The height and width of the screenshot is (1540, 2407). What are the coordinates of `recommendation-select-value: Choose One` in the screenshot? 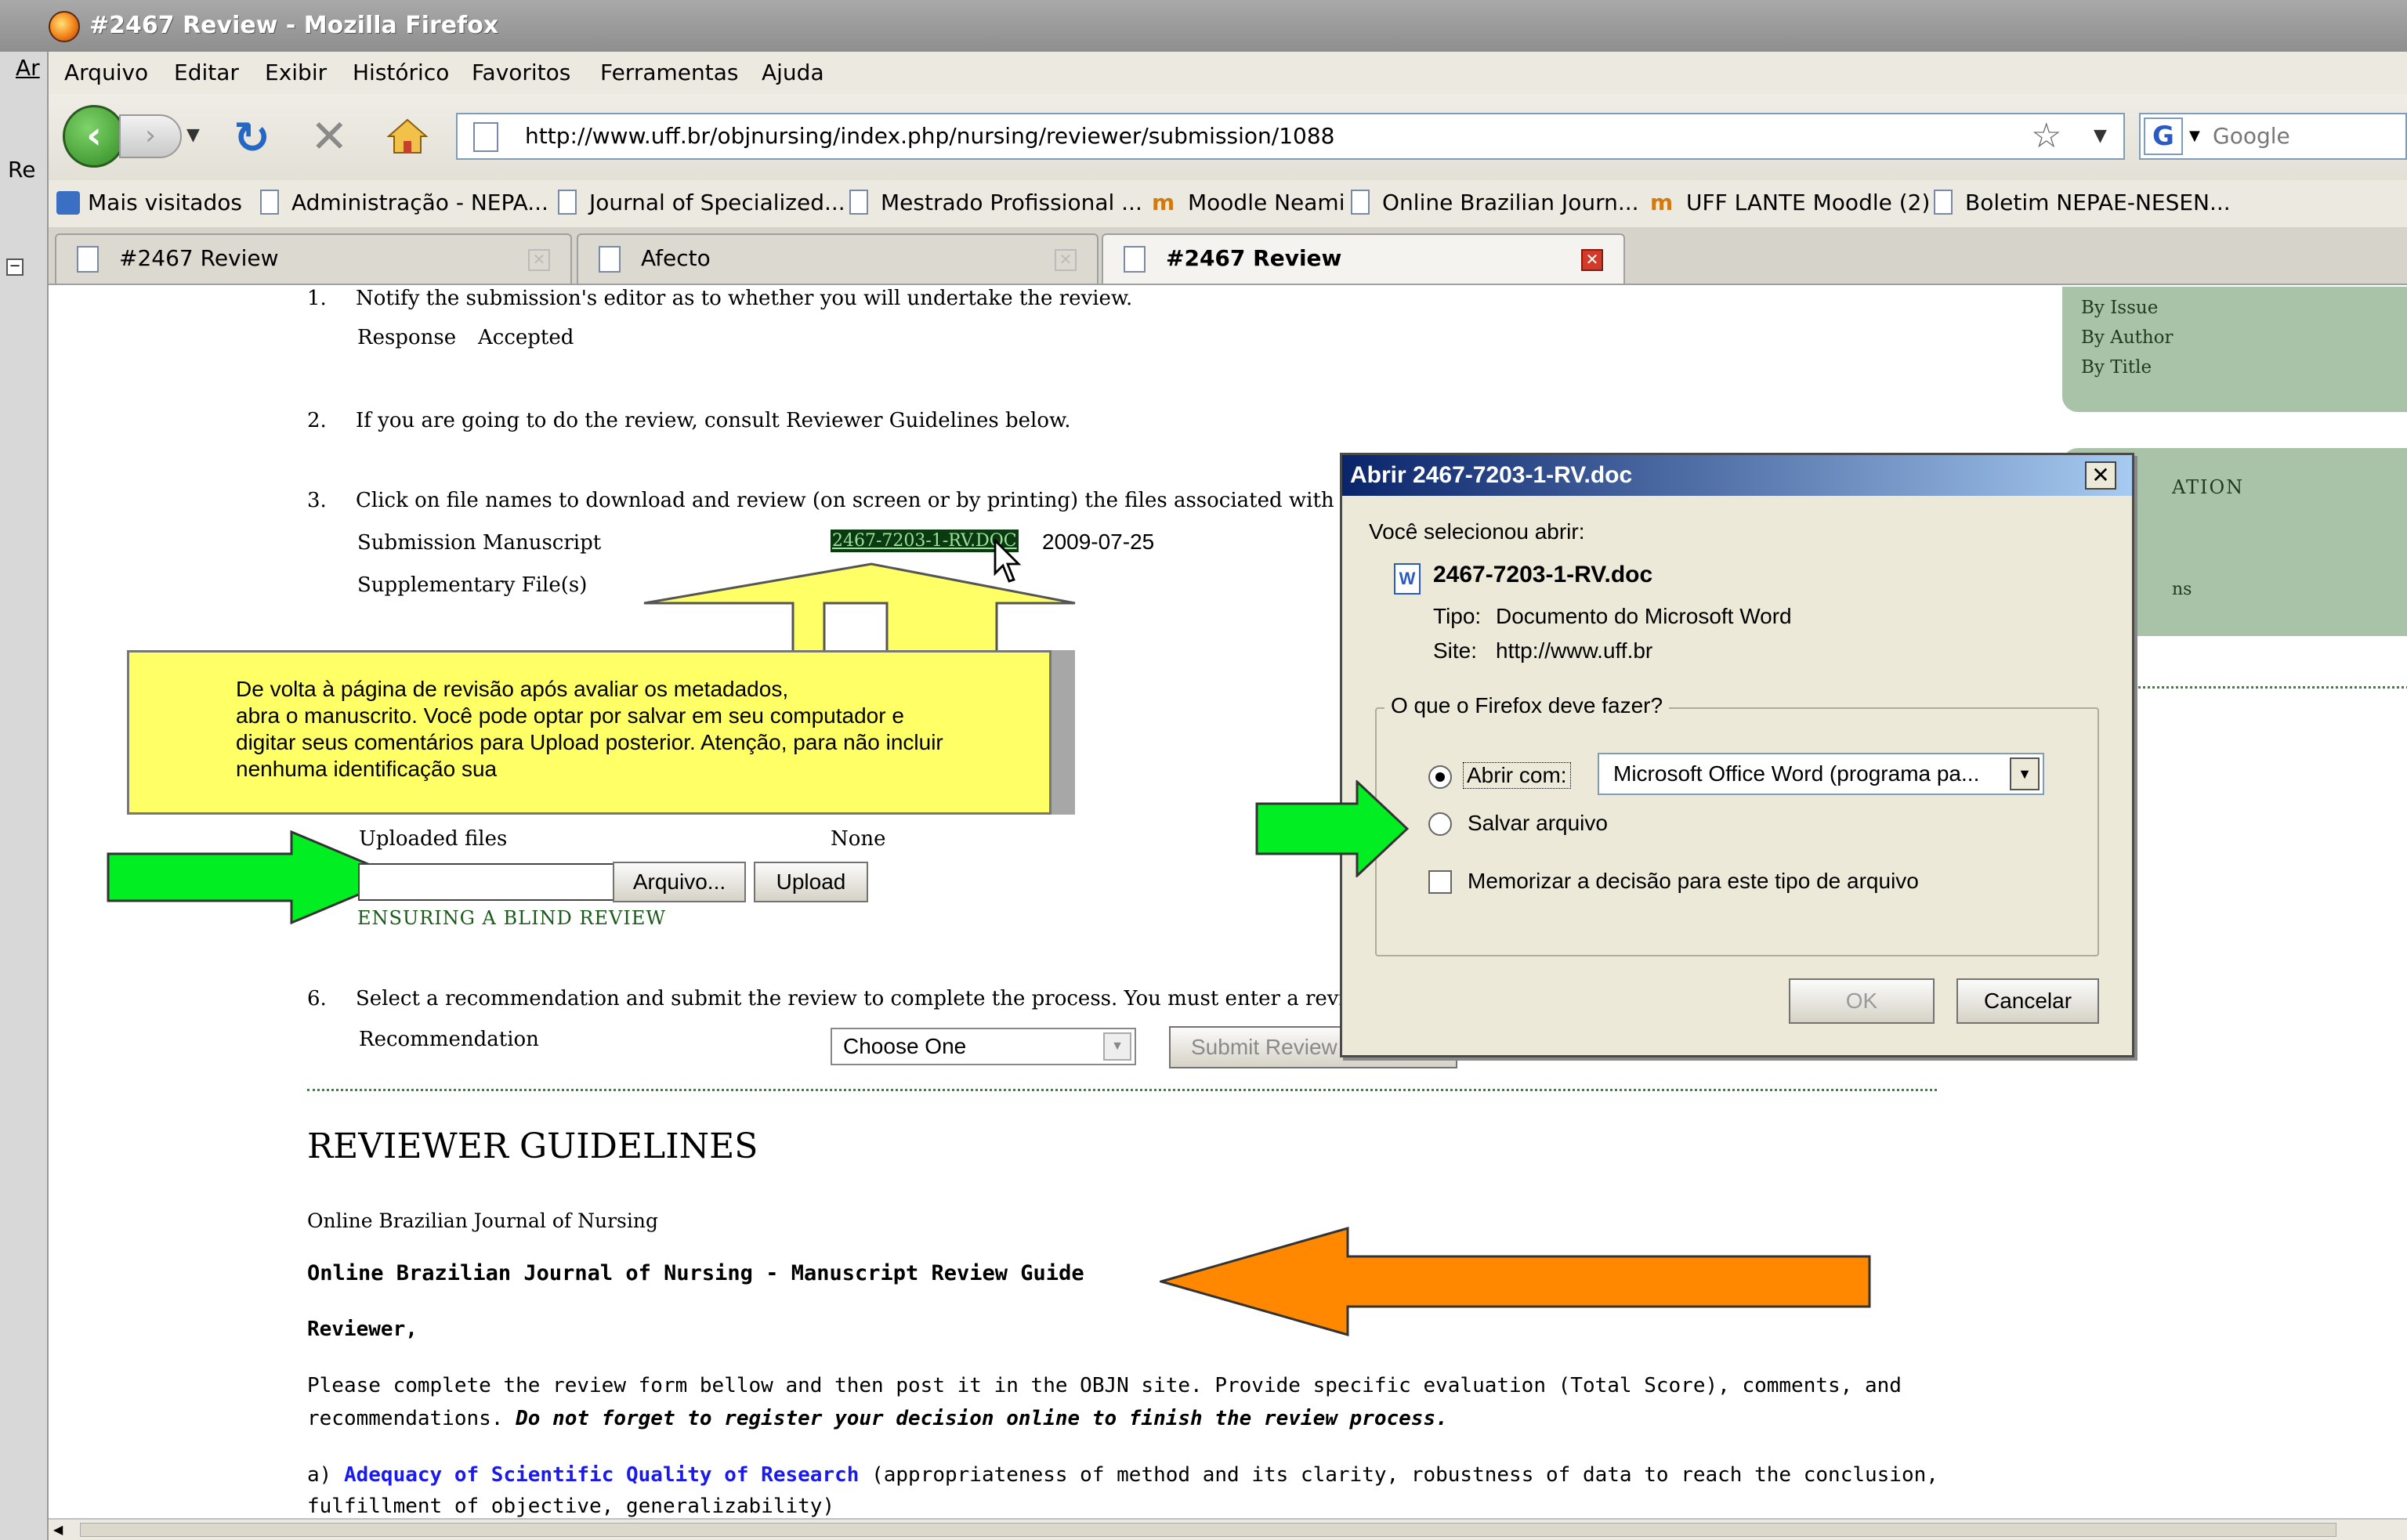 It's located at (905, 1046).